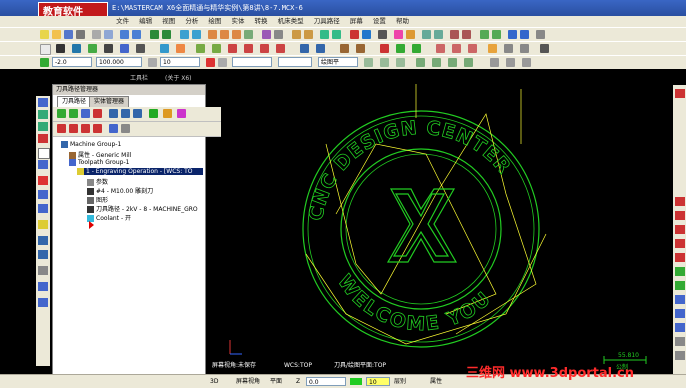 This screenshot has height=388, width=686. I want to click on right-tool-11-icon, so click(680, 327).